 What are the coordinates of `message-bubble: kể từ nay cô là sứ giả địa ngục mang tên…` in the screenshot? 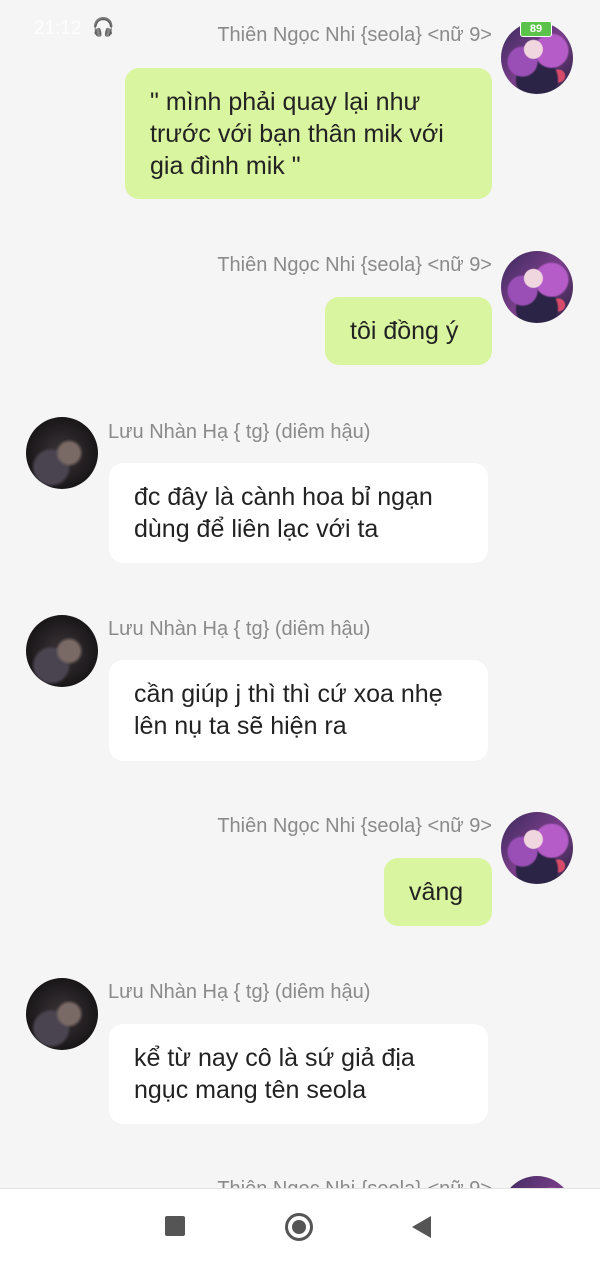 It's located at (298, 1074).